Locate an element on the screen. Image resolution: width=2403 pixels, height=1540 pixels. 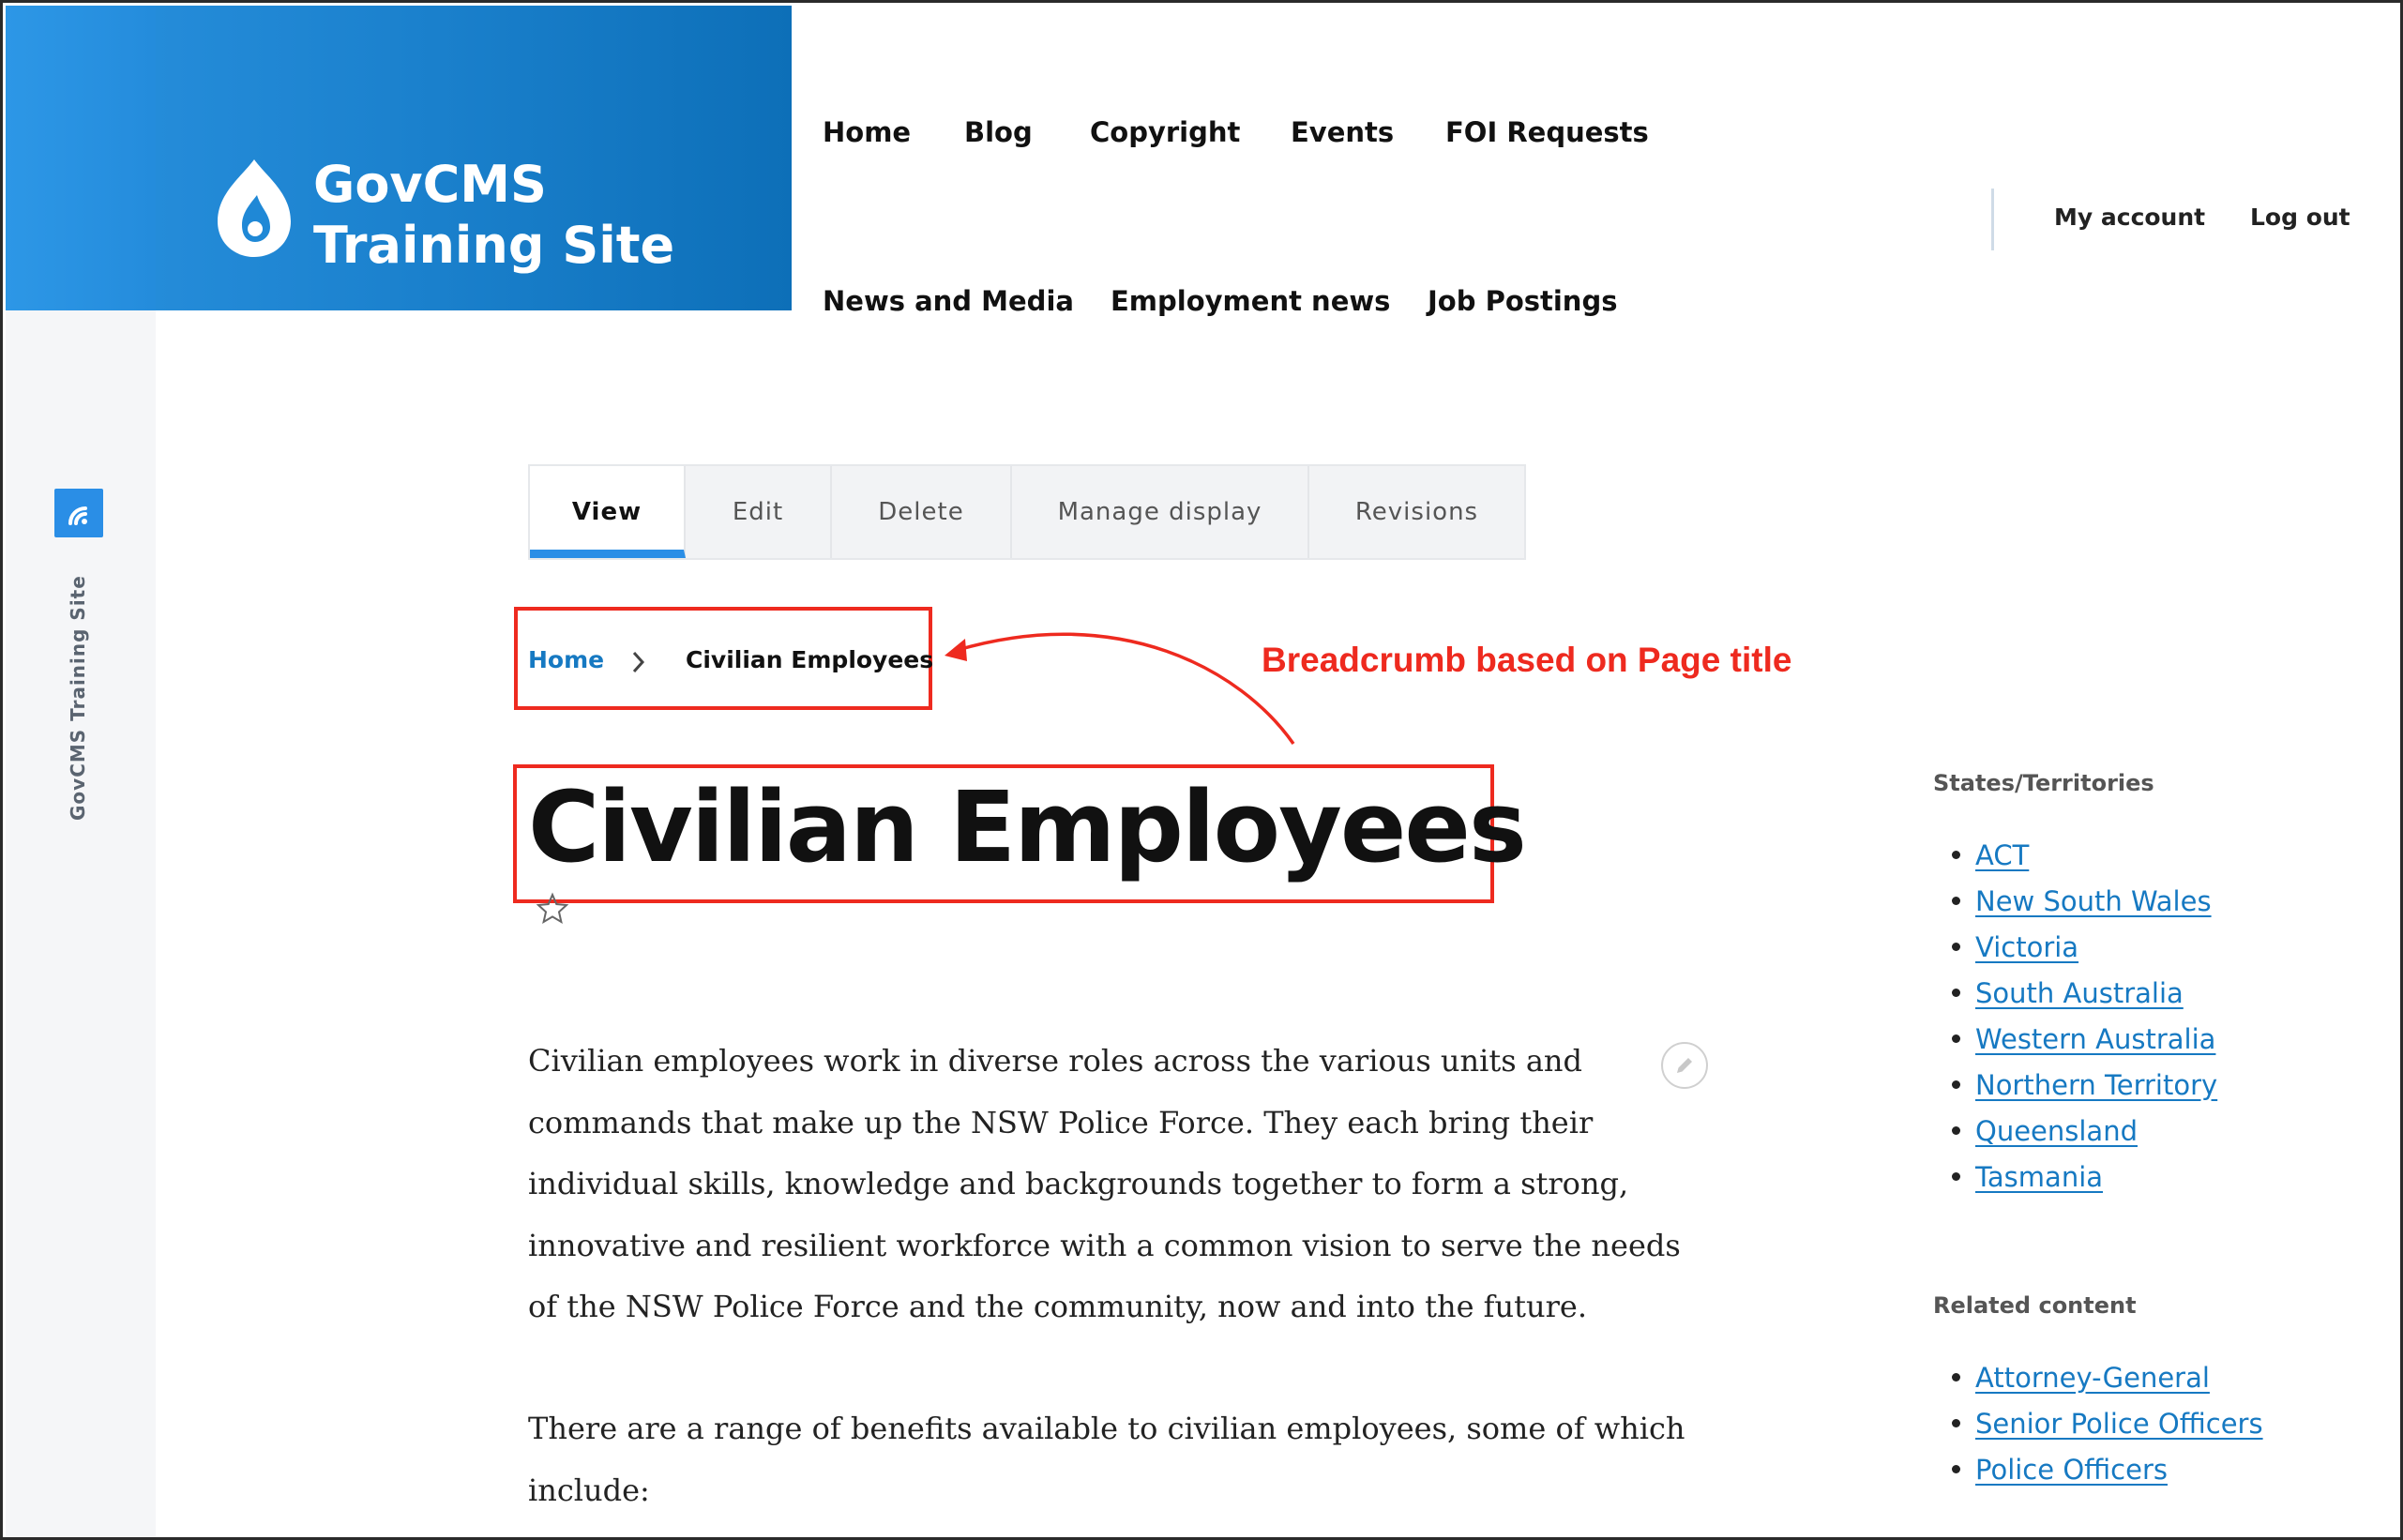
state-link-nt: Northern Territory is located at coordinates (2096, 1085).